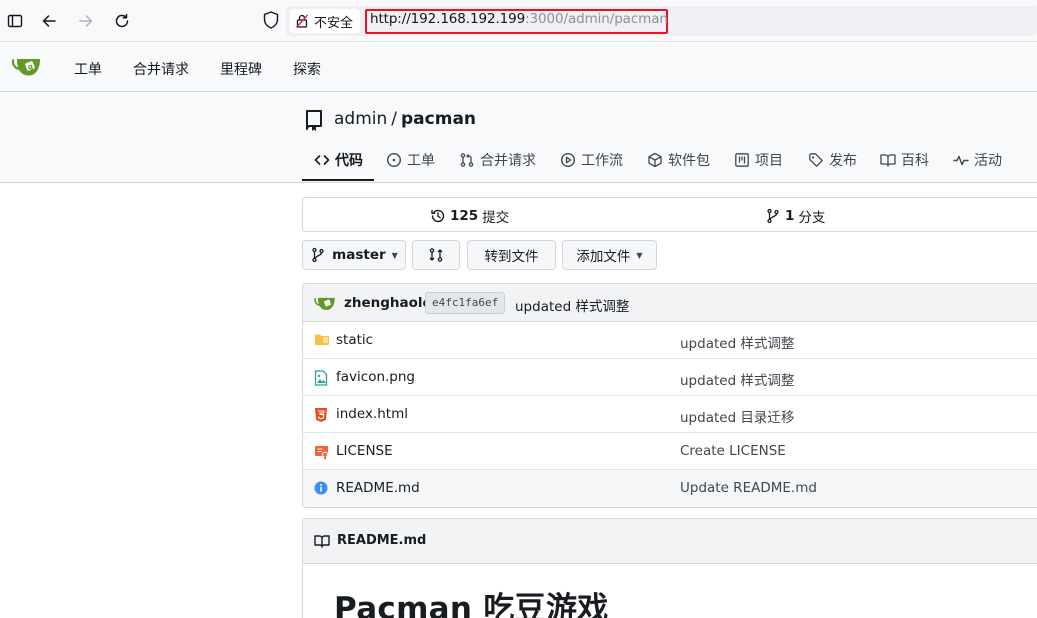 The image size is (1037, 618). Describe the element at coordinates (988, 161) in the screenshot. I see `tab-label: 活动` at that location.